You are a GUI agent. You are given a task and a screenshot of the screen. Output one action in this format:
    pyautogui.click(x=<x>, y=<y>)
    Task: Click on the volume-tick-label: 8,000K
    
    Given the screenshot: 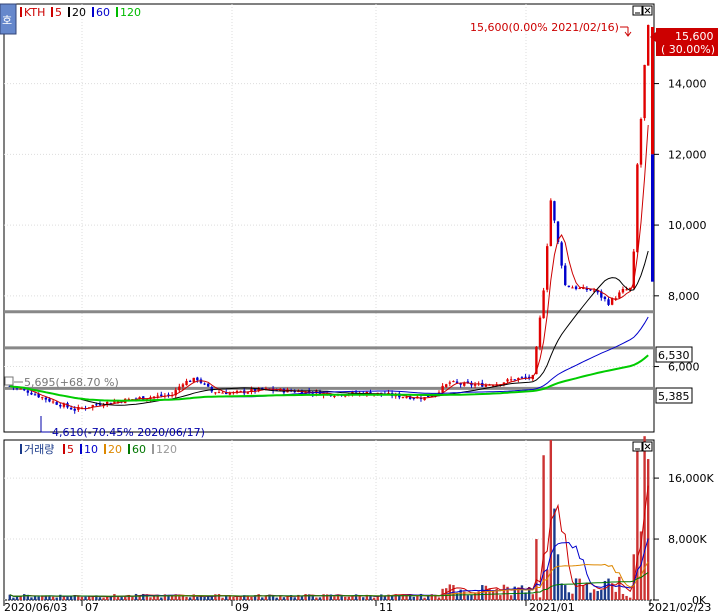 What is the action you would take?
    pyautogui.click(x=687, y=539)
    